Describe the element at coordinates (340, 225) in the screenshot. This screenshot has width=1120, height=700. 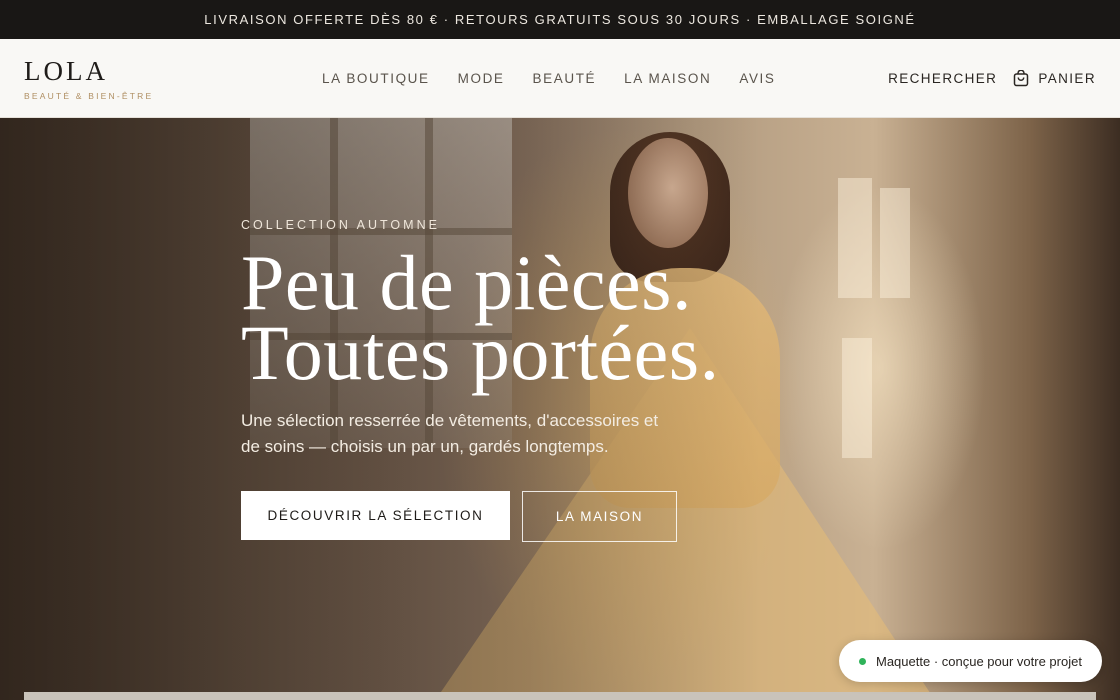
I see `hero-eyebrow: Collection automne` at that location.